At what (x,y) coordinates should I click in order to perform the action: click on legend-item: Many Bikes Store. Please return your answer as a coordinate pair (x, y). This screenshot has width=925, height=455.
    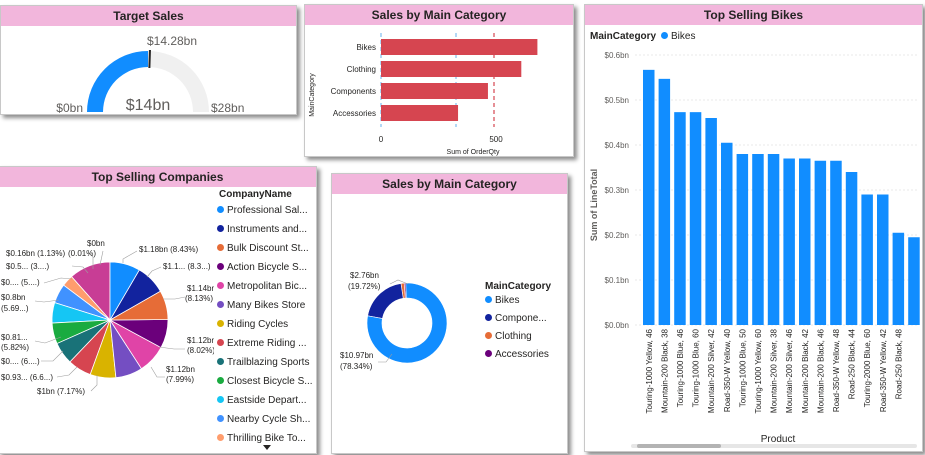
    Looking at the image, I should click on (261, 305).